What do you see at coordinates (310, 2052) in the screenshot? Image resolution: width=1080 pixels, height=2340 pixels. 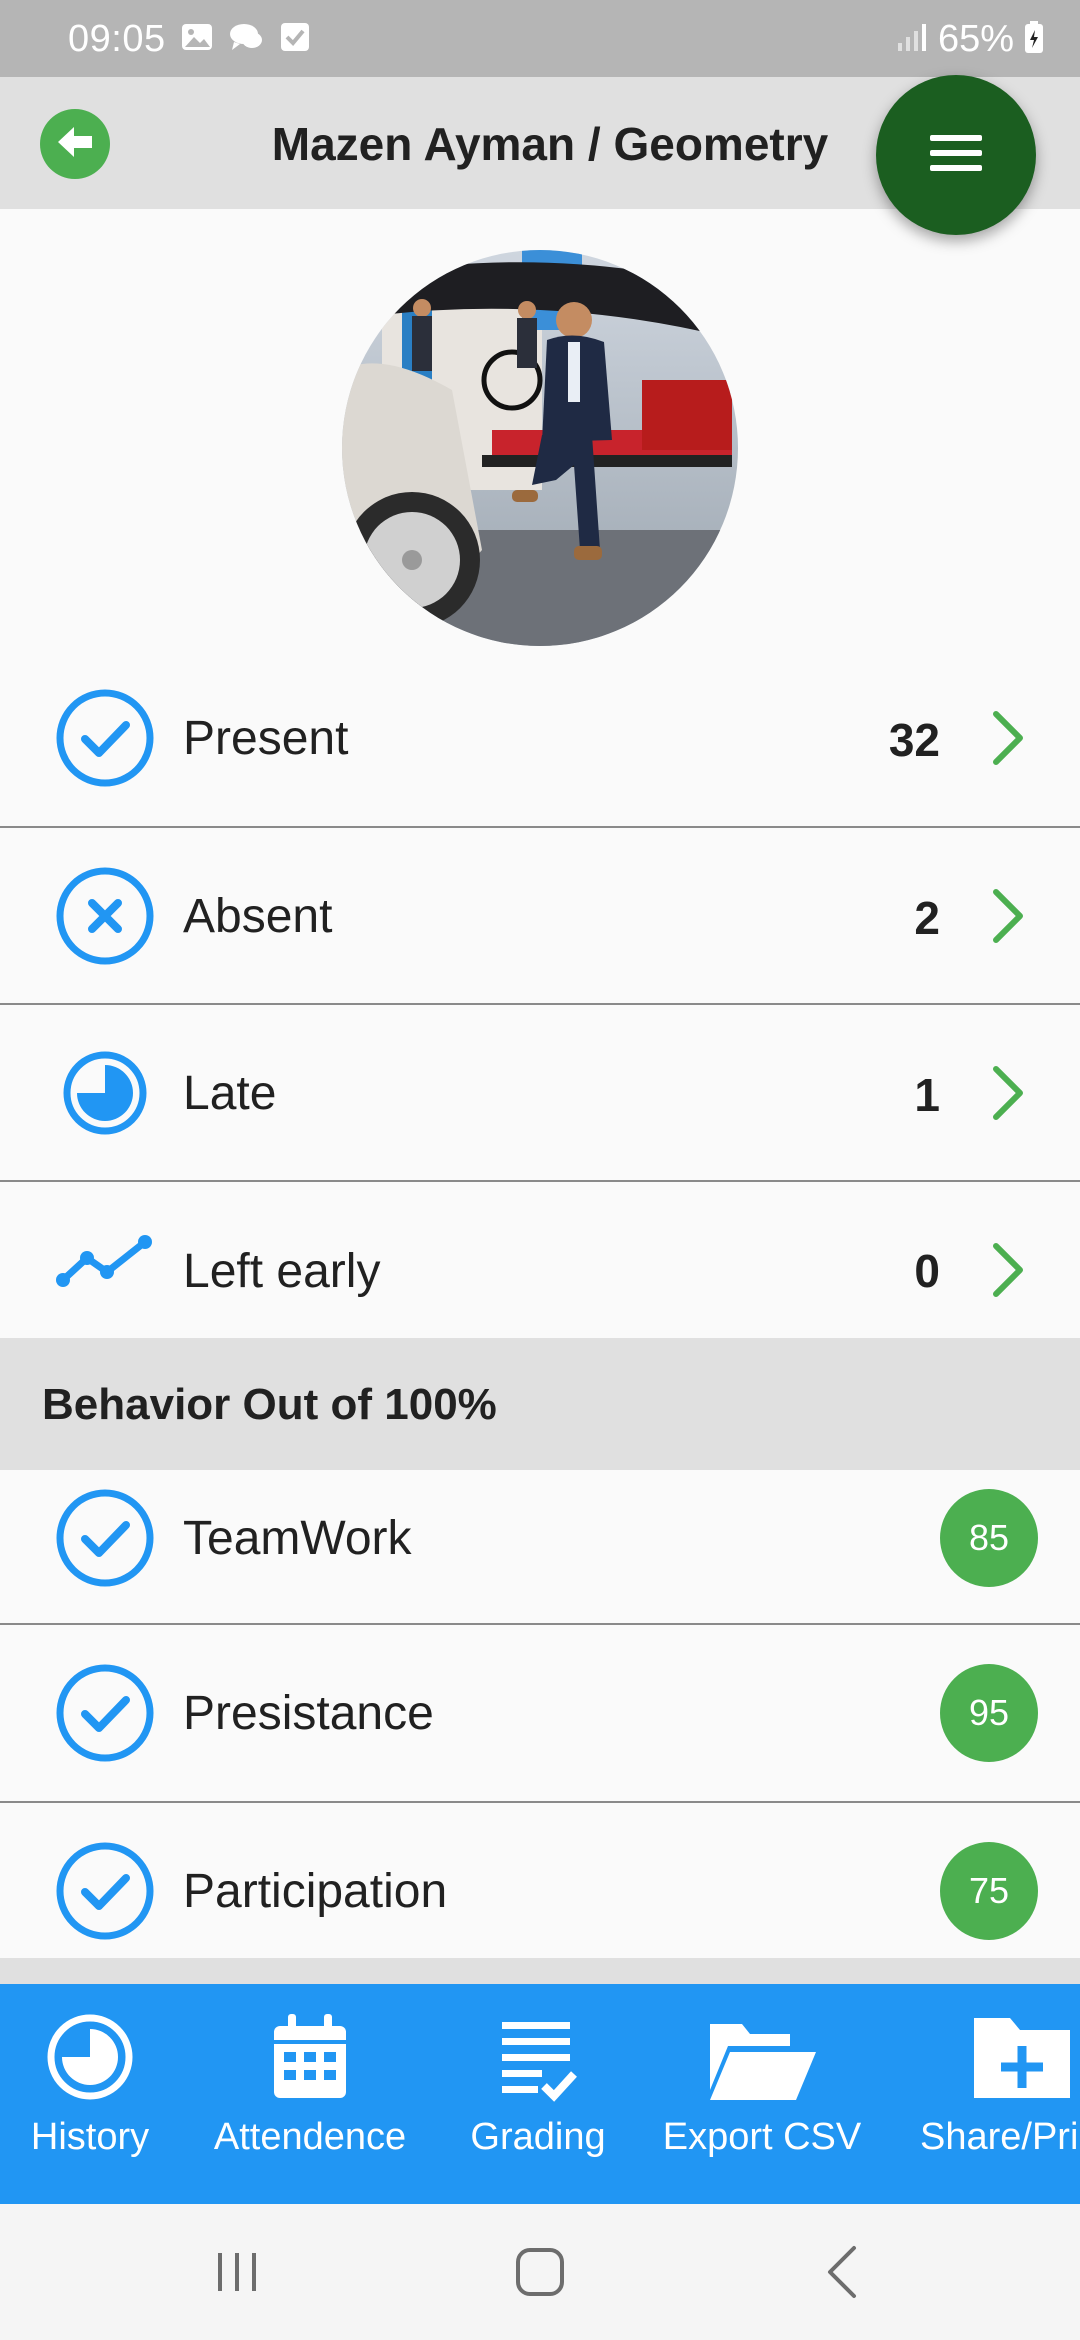 I see `calendar-icon` at bounding box center [310, 2052].